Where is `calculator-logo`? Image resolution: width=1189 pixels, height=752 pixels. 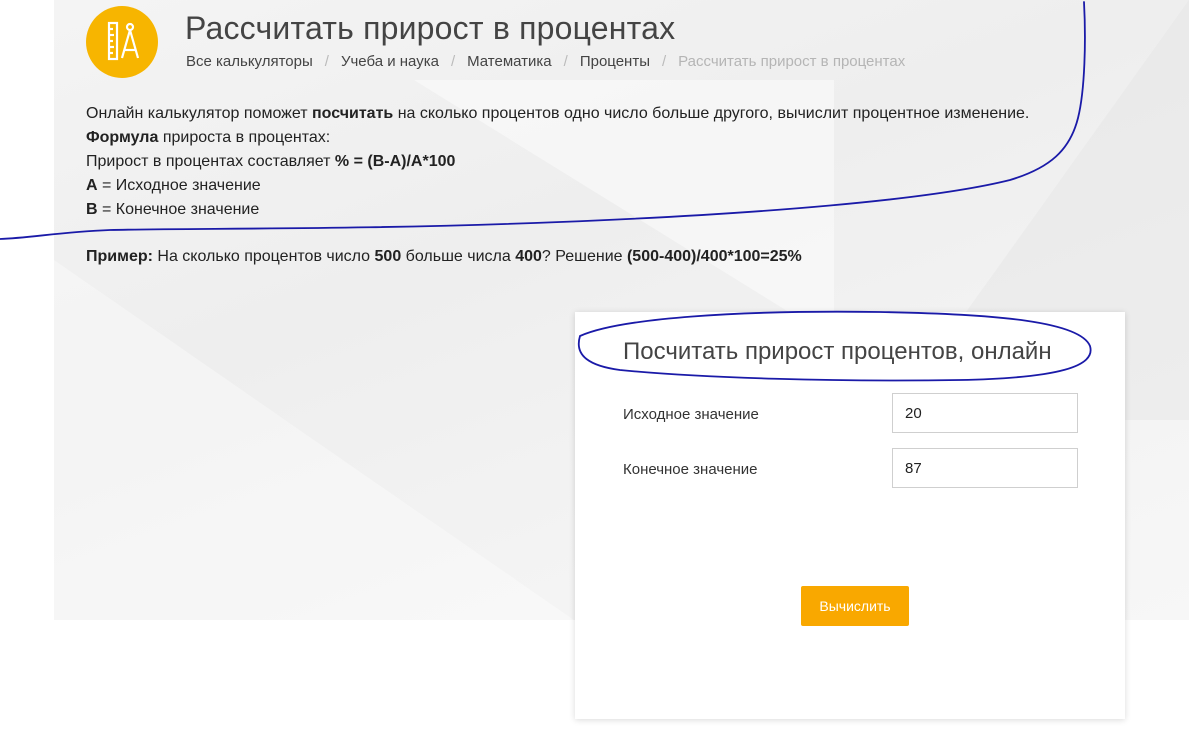
calculator-logo is located at coordinates (122, 42).